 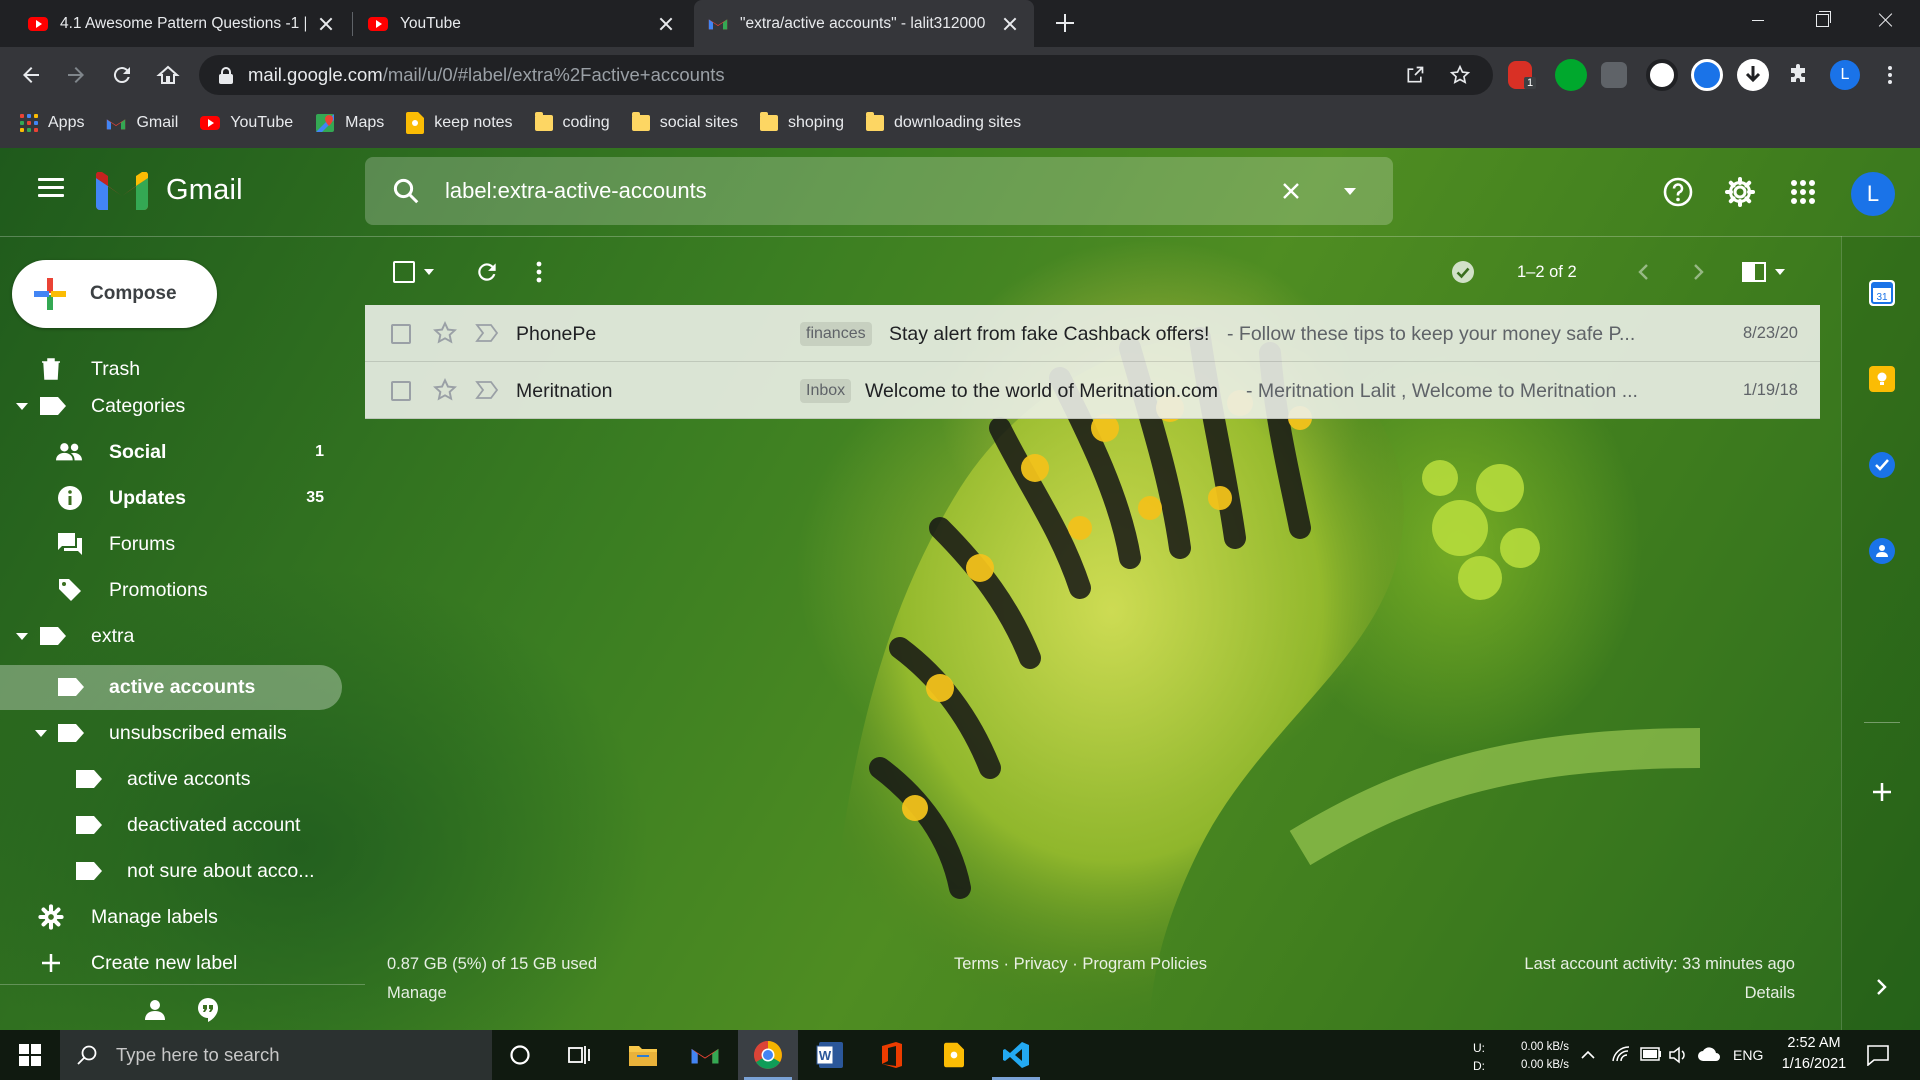 What do you see at coordinates (1522, 75) in the screenshot?
I see `ublock-extension-icon: 1` at bounding box center [1522, 75].